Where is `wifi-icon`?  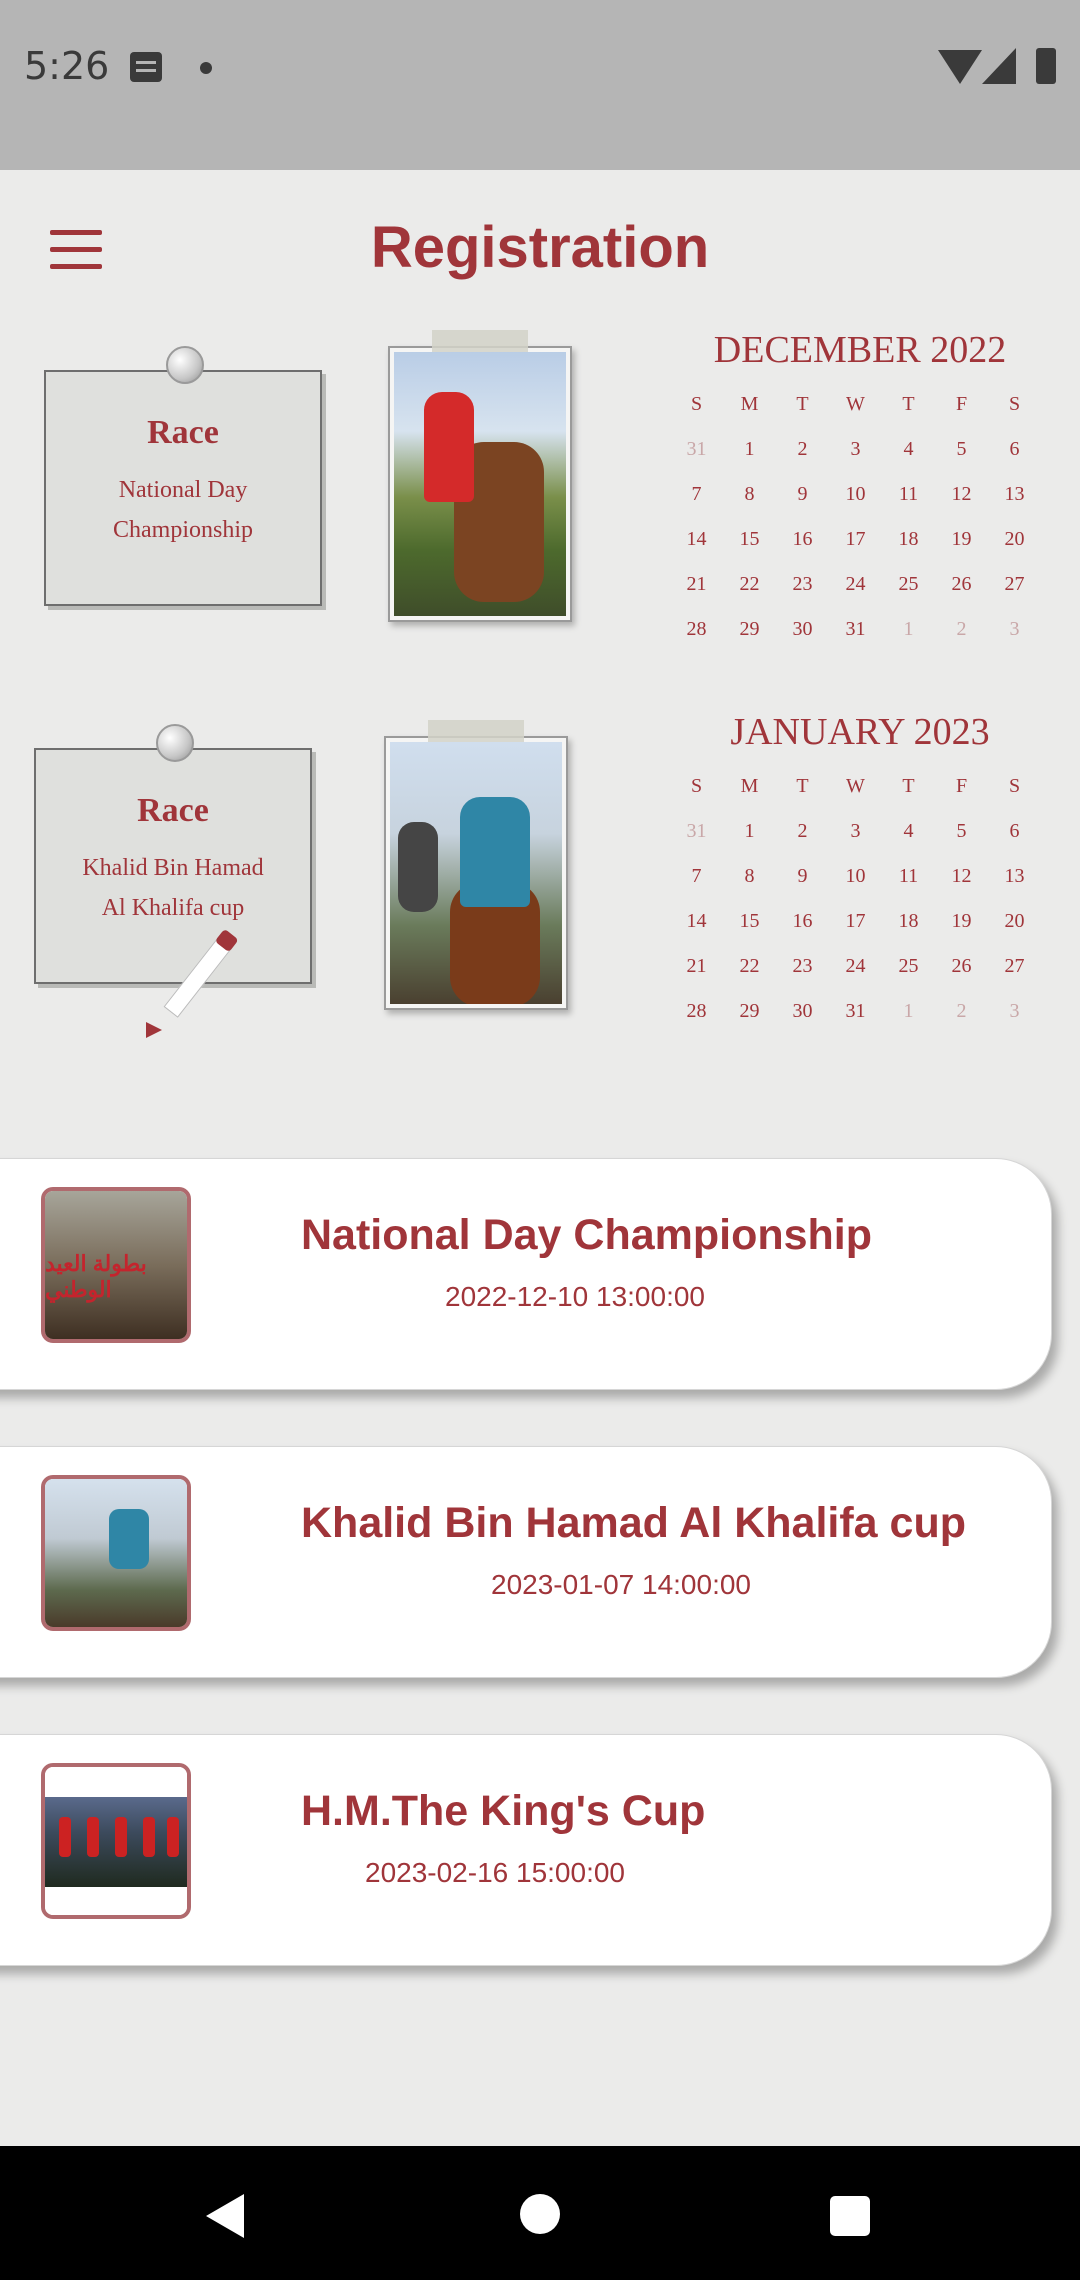
wifi-icon is located at coordinates (960, 67).